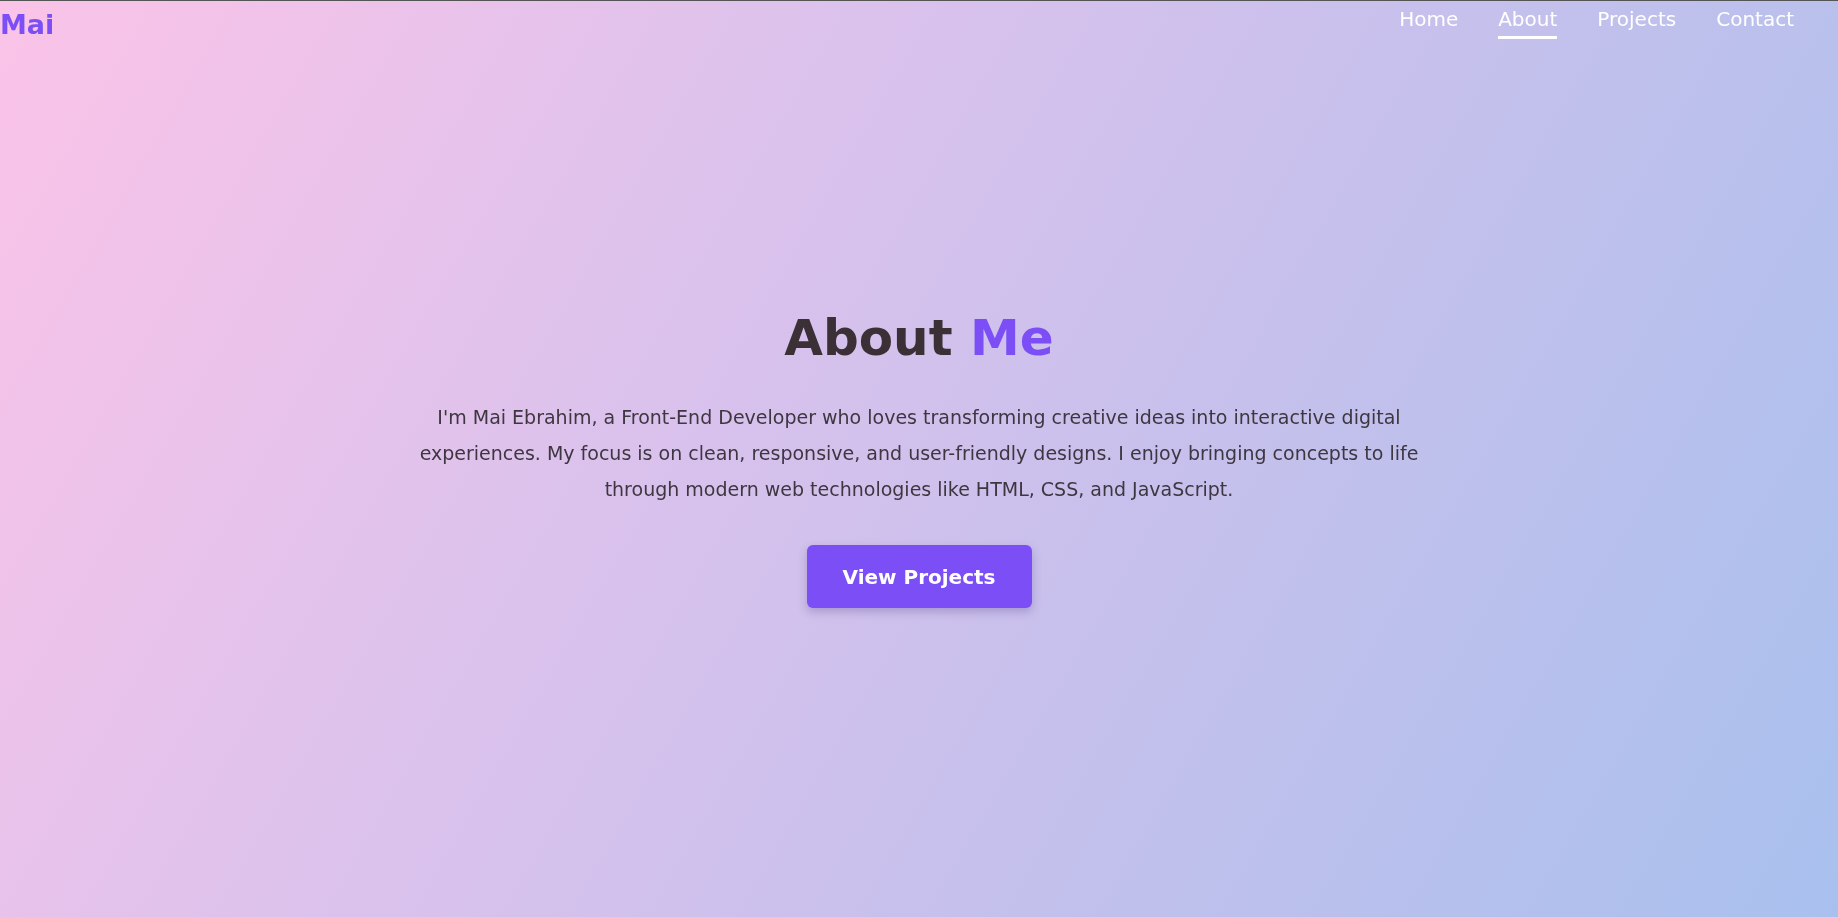  Describe the element at coordinates (1528, 22) in the screenshot. I see `nav-link: About` at that location.